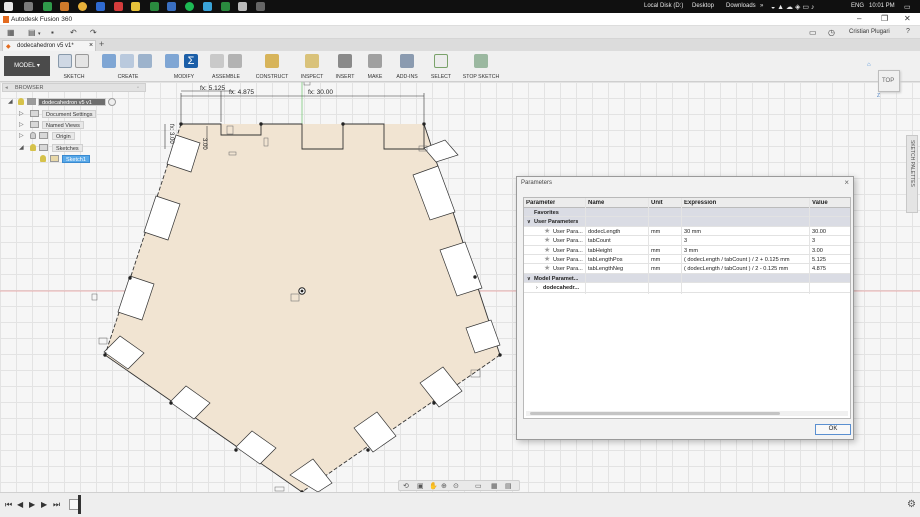 The image size is (920, 517). What do you see at coordinates (272, 67) in the screenshot?
I see `construct-menu: CONSTRUCT` at bounding box center [272, 67].